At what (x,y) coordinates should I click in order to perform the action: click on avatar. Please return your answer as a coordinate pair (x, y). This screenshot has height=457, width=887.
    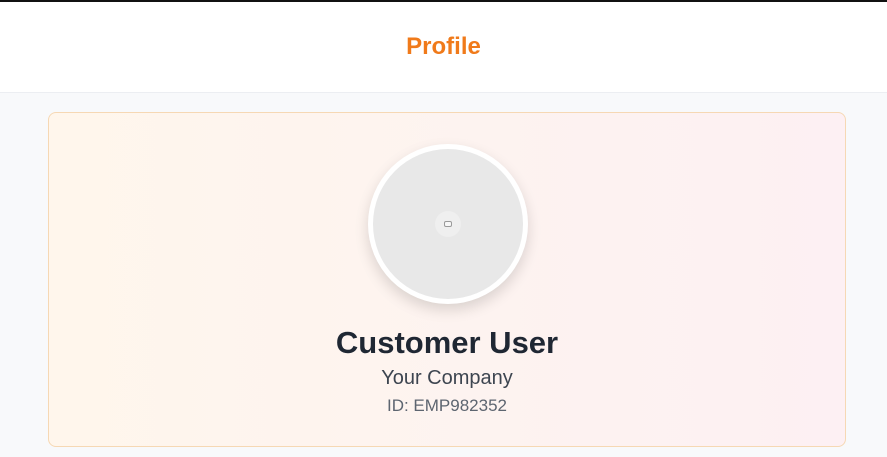
    Looking at the image, I should click on (448, 224).